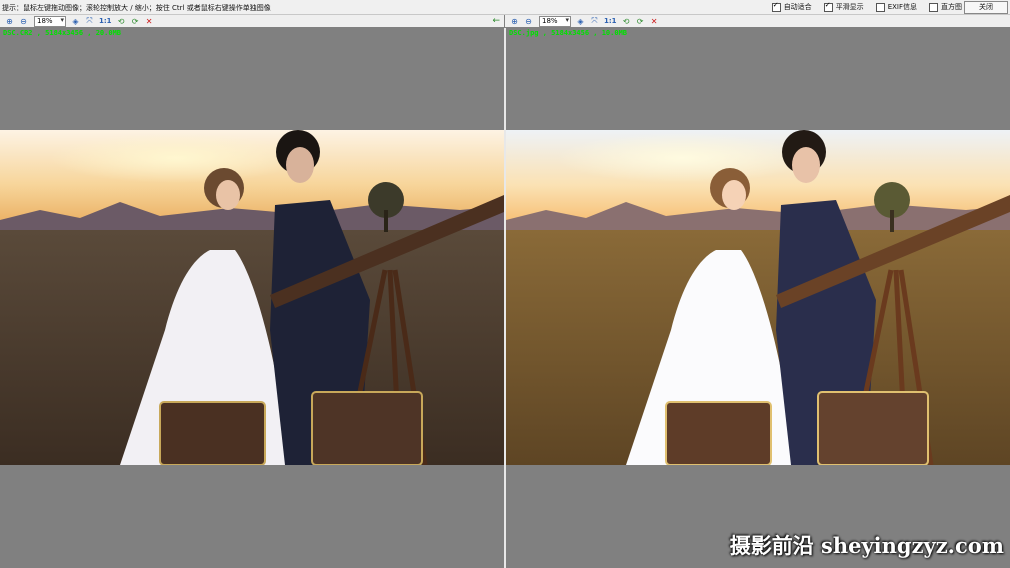 The image size is (1010, 568). Describe the element at coordinates (866, 545) in the screenshot. I see `watermark: 摄影前沿 sheyingzyz.com` at that location.